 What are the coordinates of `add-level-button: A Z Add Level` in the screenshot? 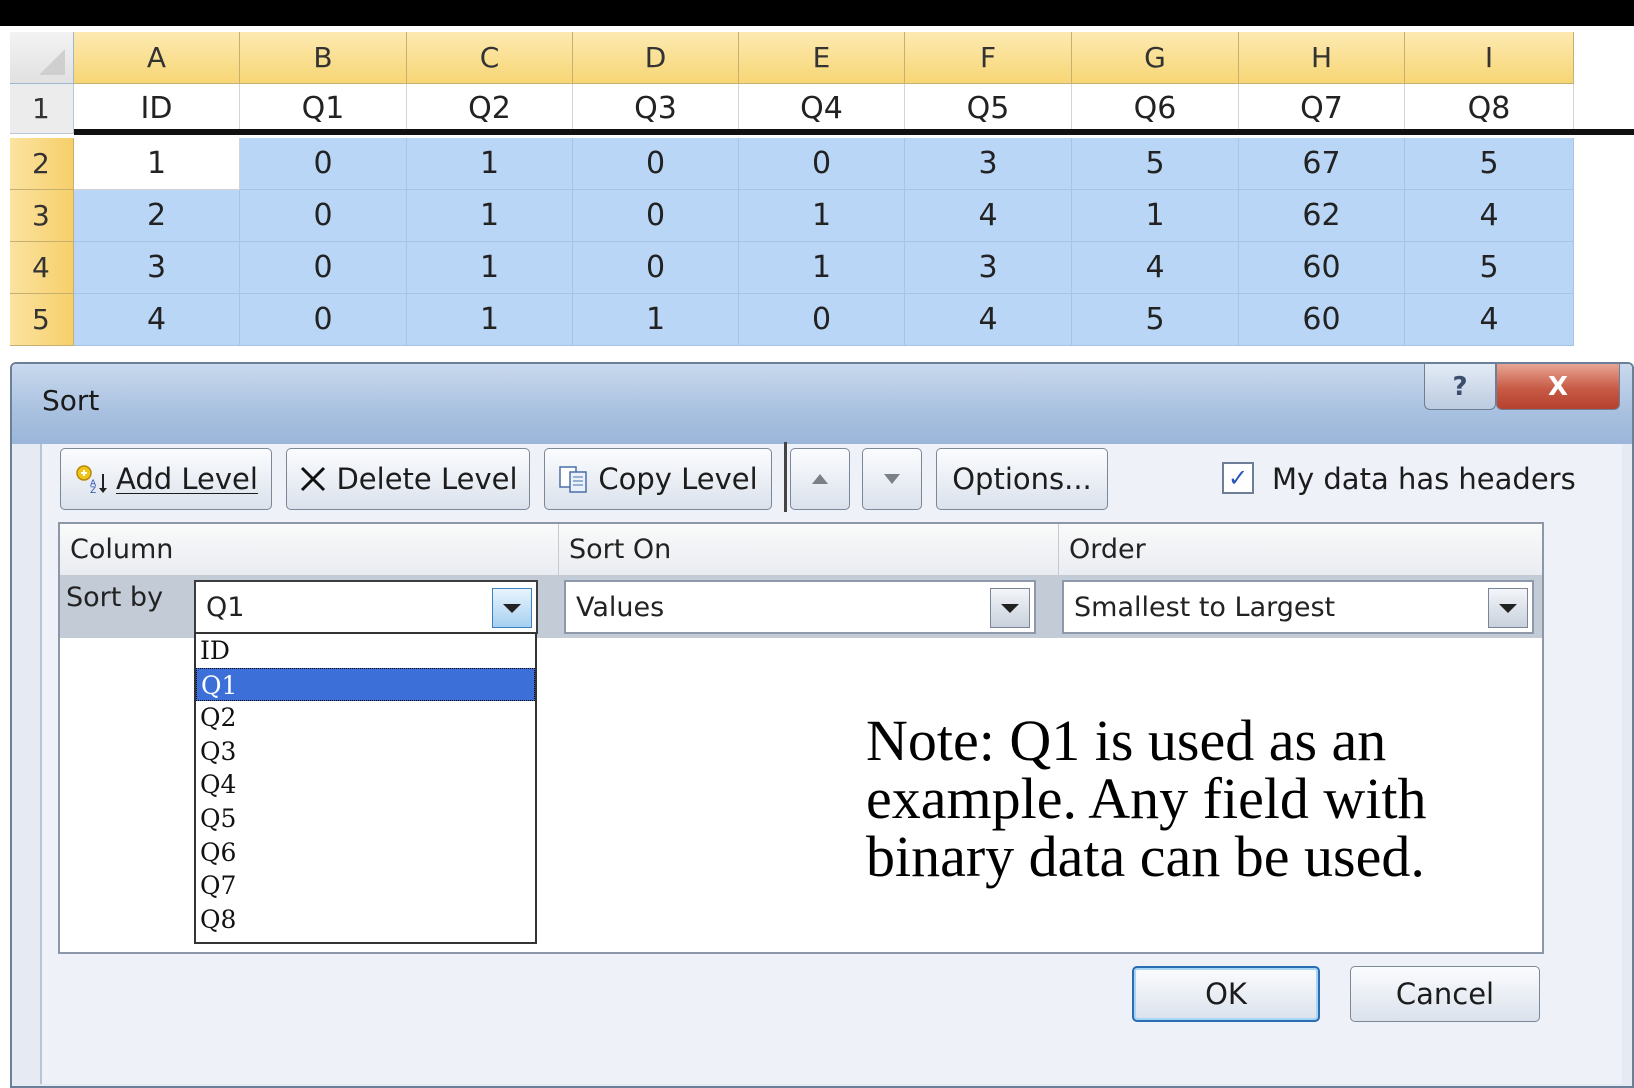 It's located at (166, 479).